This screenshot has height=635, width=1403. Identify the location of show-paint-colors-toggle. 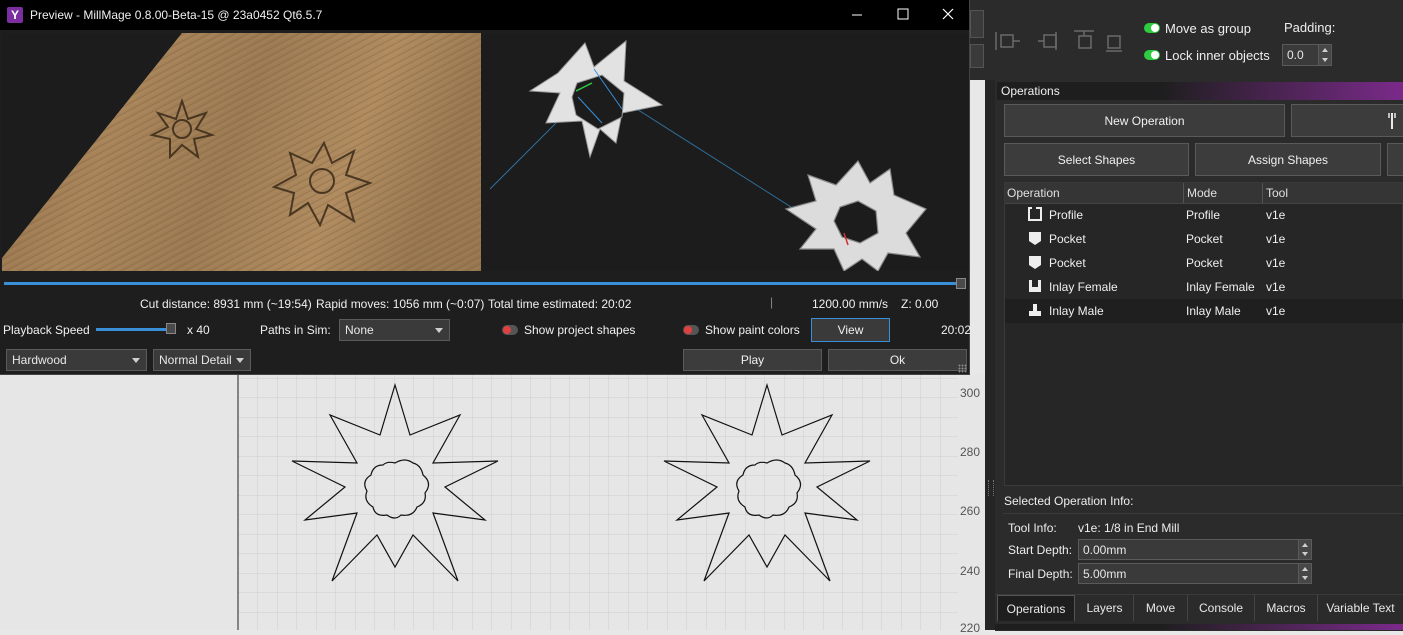
(691, 330).